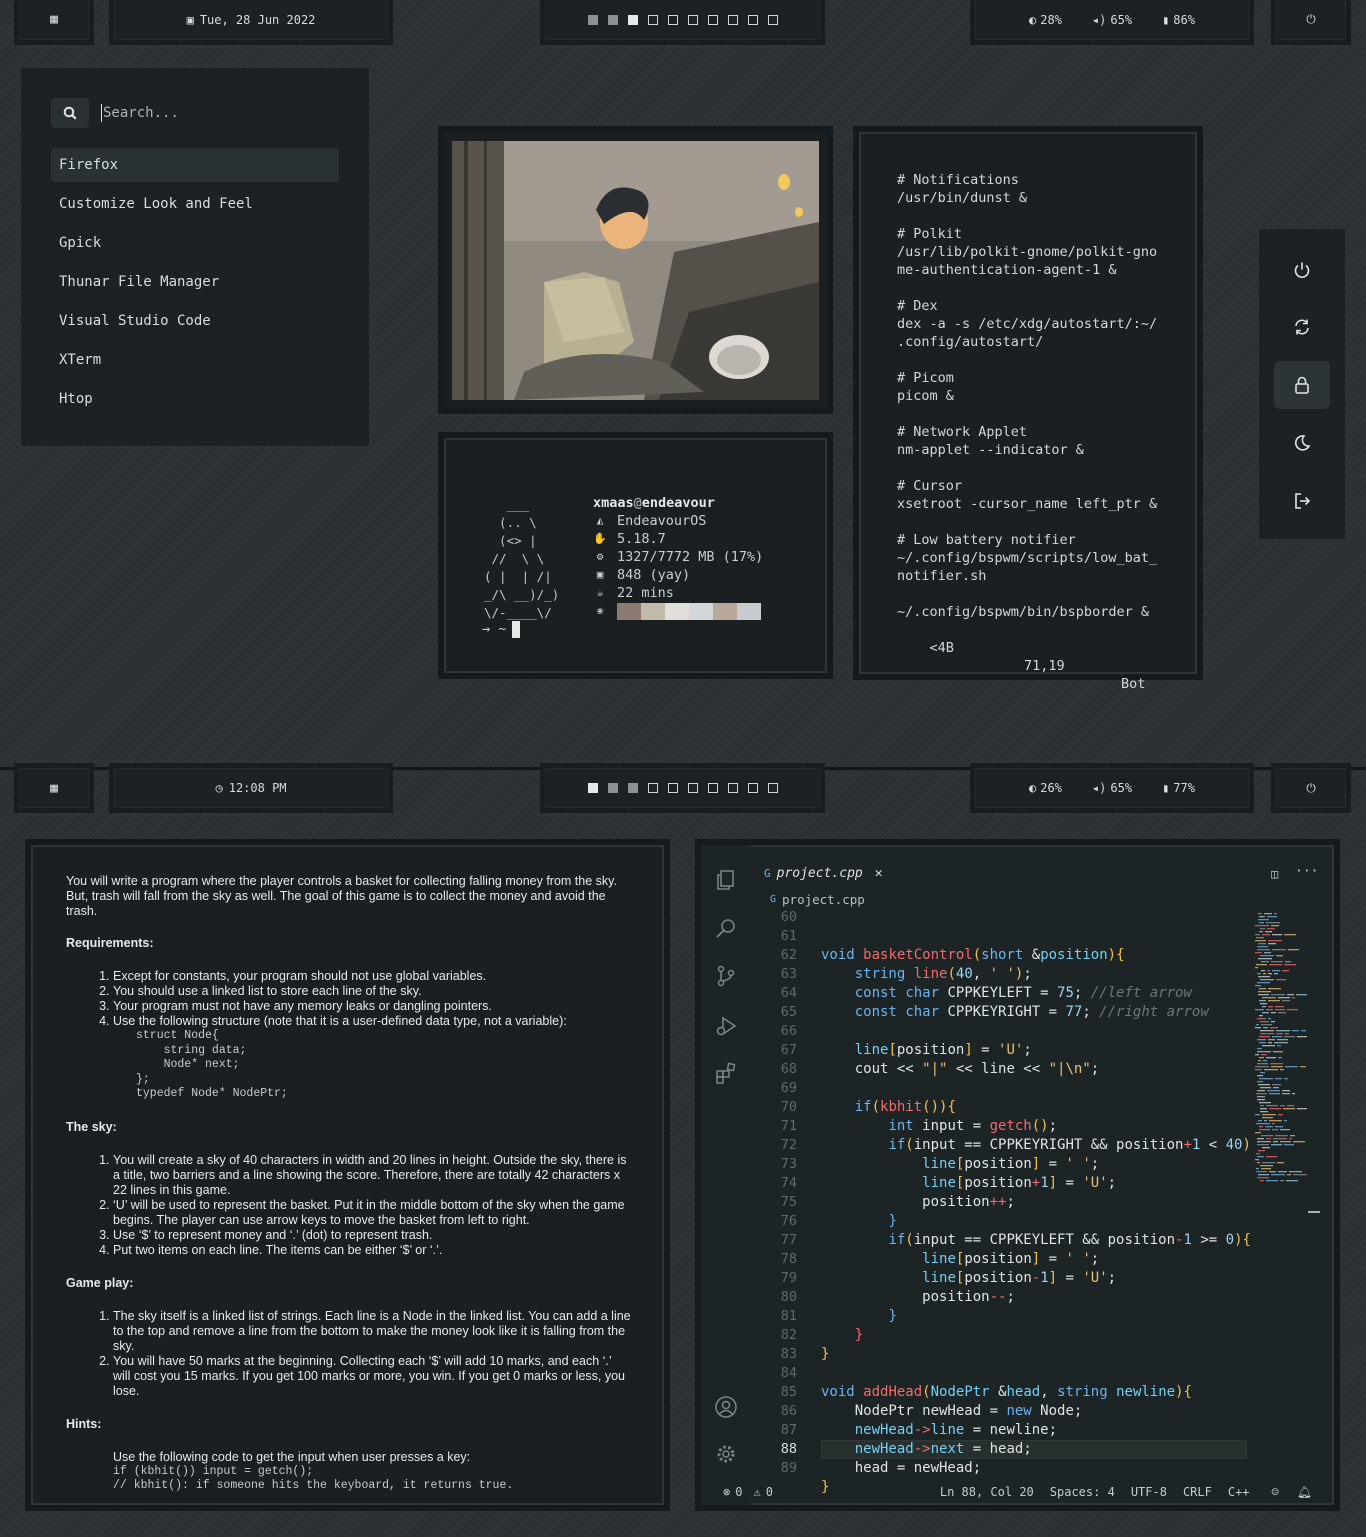 The width and height of the screenshot is (1366, 1537). Describe the element at coordinates (195, 243) in the screenshot. I see `app-item: Gpick` at that location.